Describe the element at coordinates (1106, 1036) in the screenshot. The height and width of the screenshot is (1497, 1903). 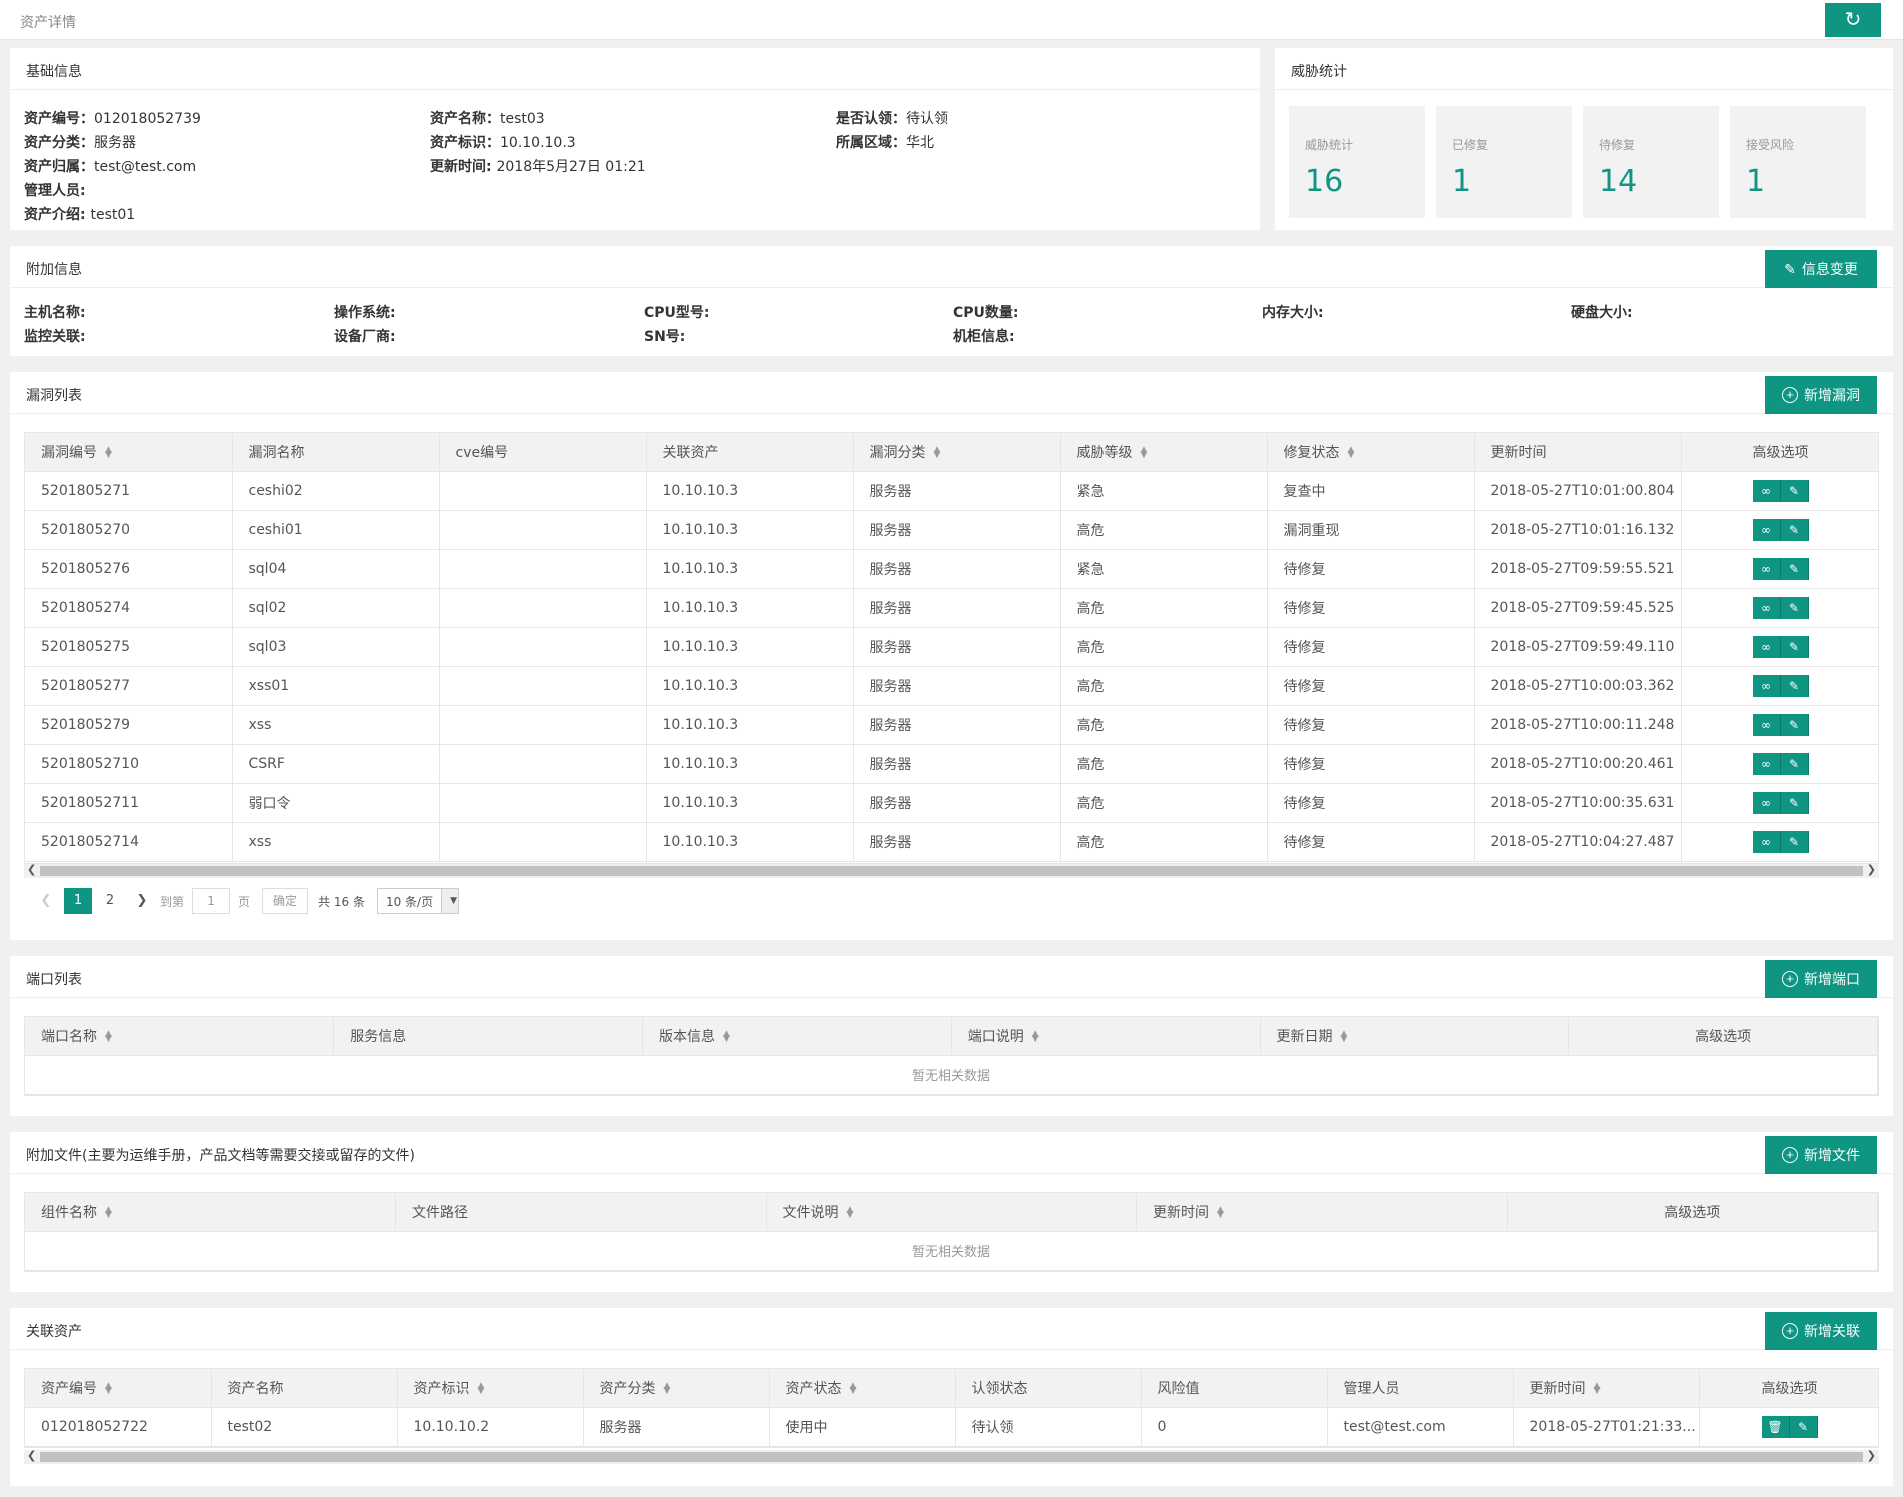
I see `col-port-desc: 端口说明 ▲ ▼` at that location.